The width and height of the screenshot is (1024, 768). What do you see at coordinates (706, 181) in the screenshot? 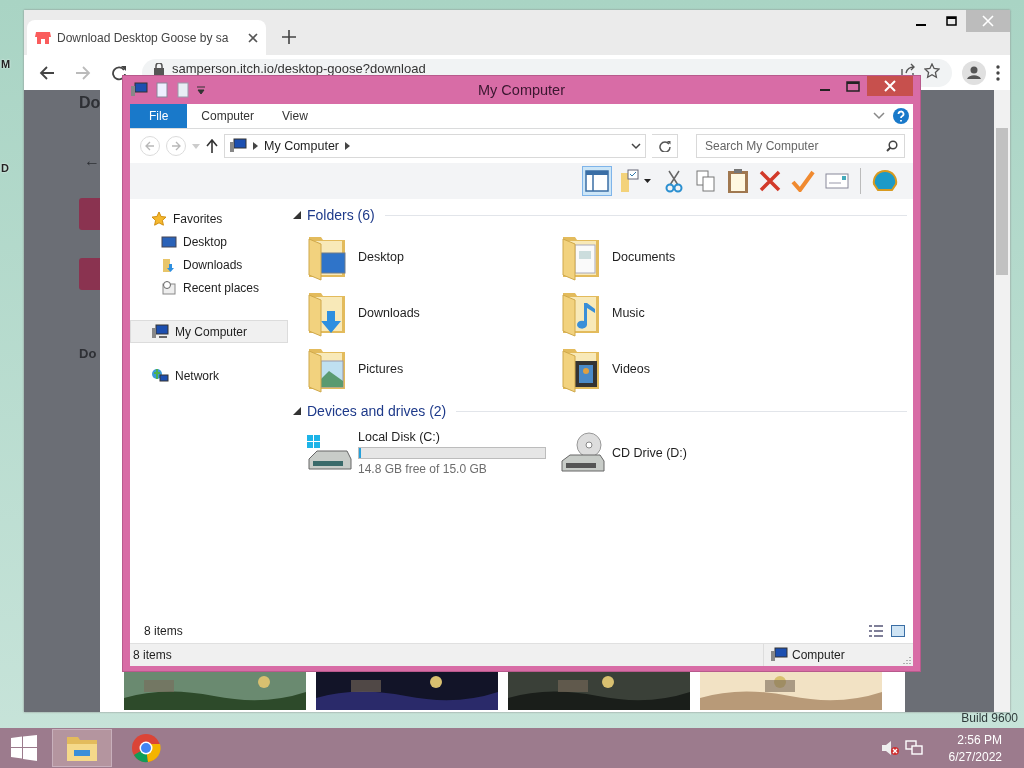
I see `copy-icon` at bounding box center [706, 181].